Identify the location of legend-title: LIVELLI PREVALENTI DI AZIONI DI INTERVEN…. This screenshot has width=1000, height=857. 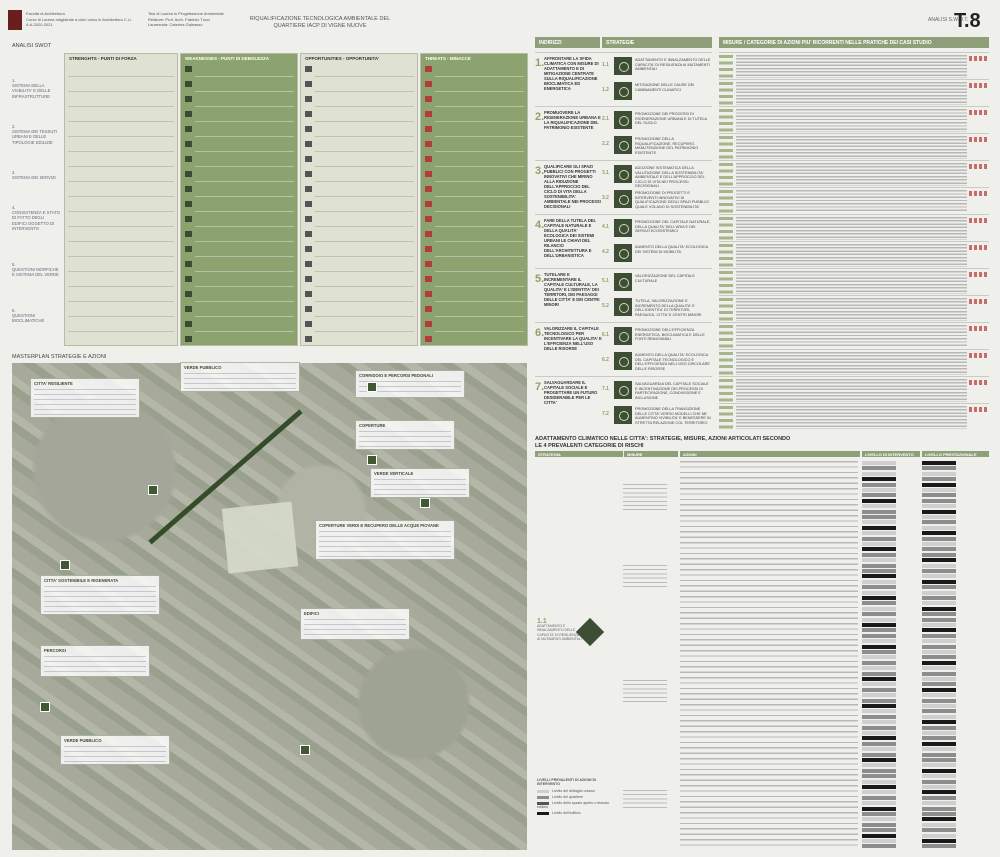
(567, 782).